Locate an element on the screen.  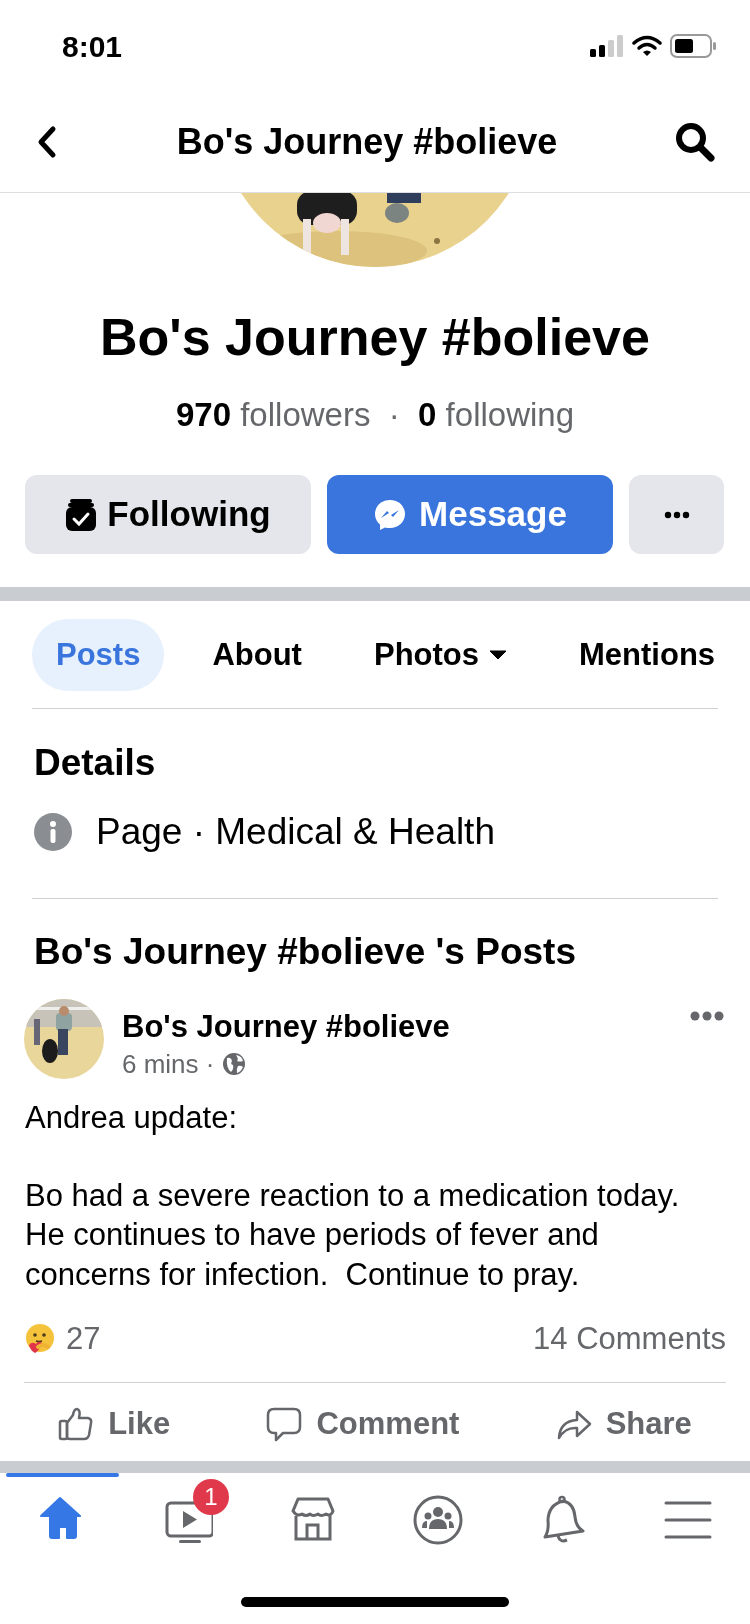
comment-count: 14 Comments is located at coordinates (629, 1339).